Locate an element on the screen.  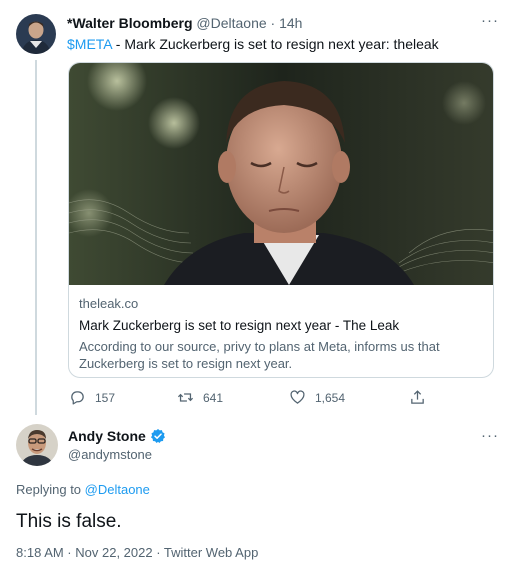
like-button: 1,654 is located at coordinates (317, 397).